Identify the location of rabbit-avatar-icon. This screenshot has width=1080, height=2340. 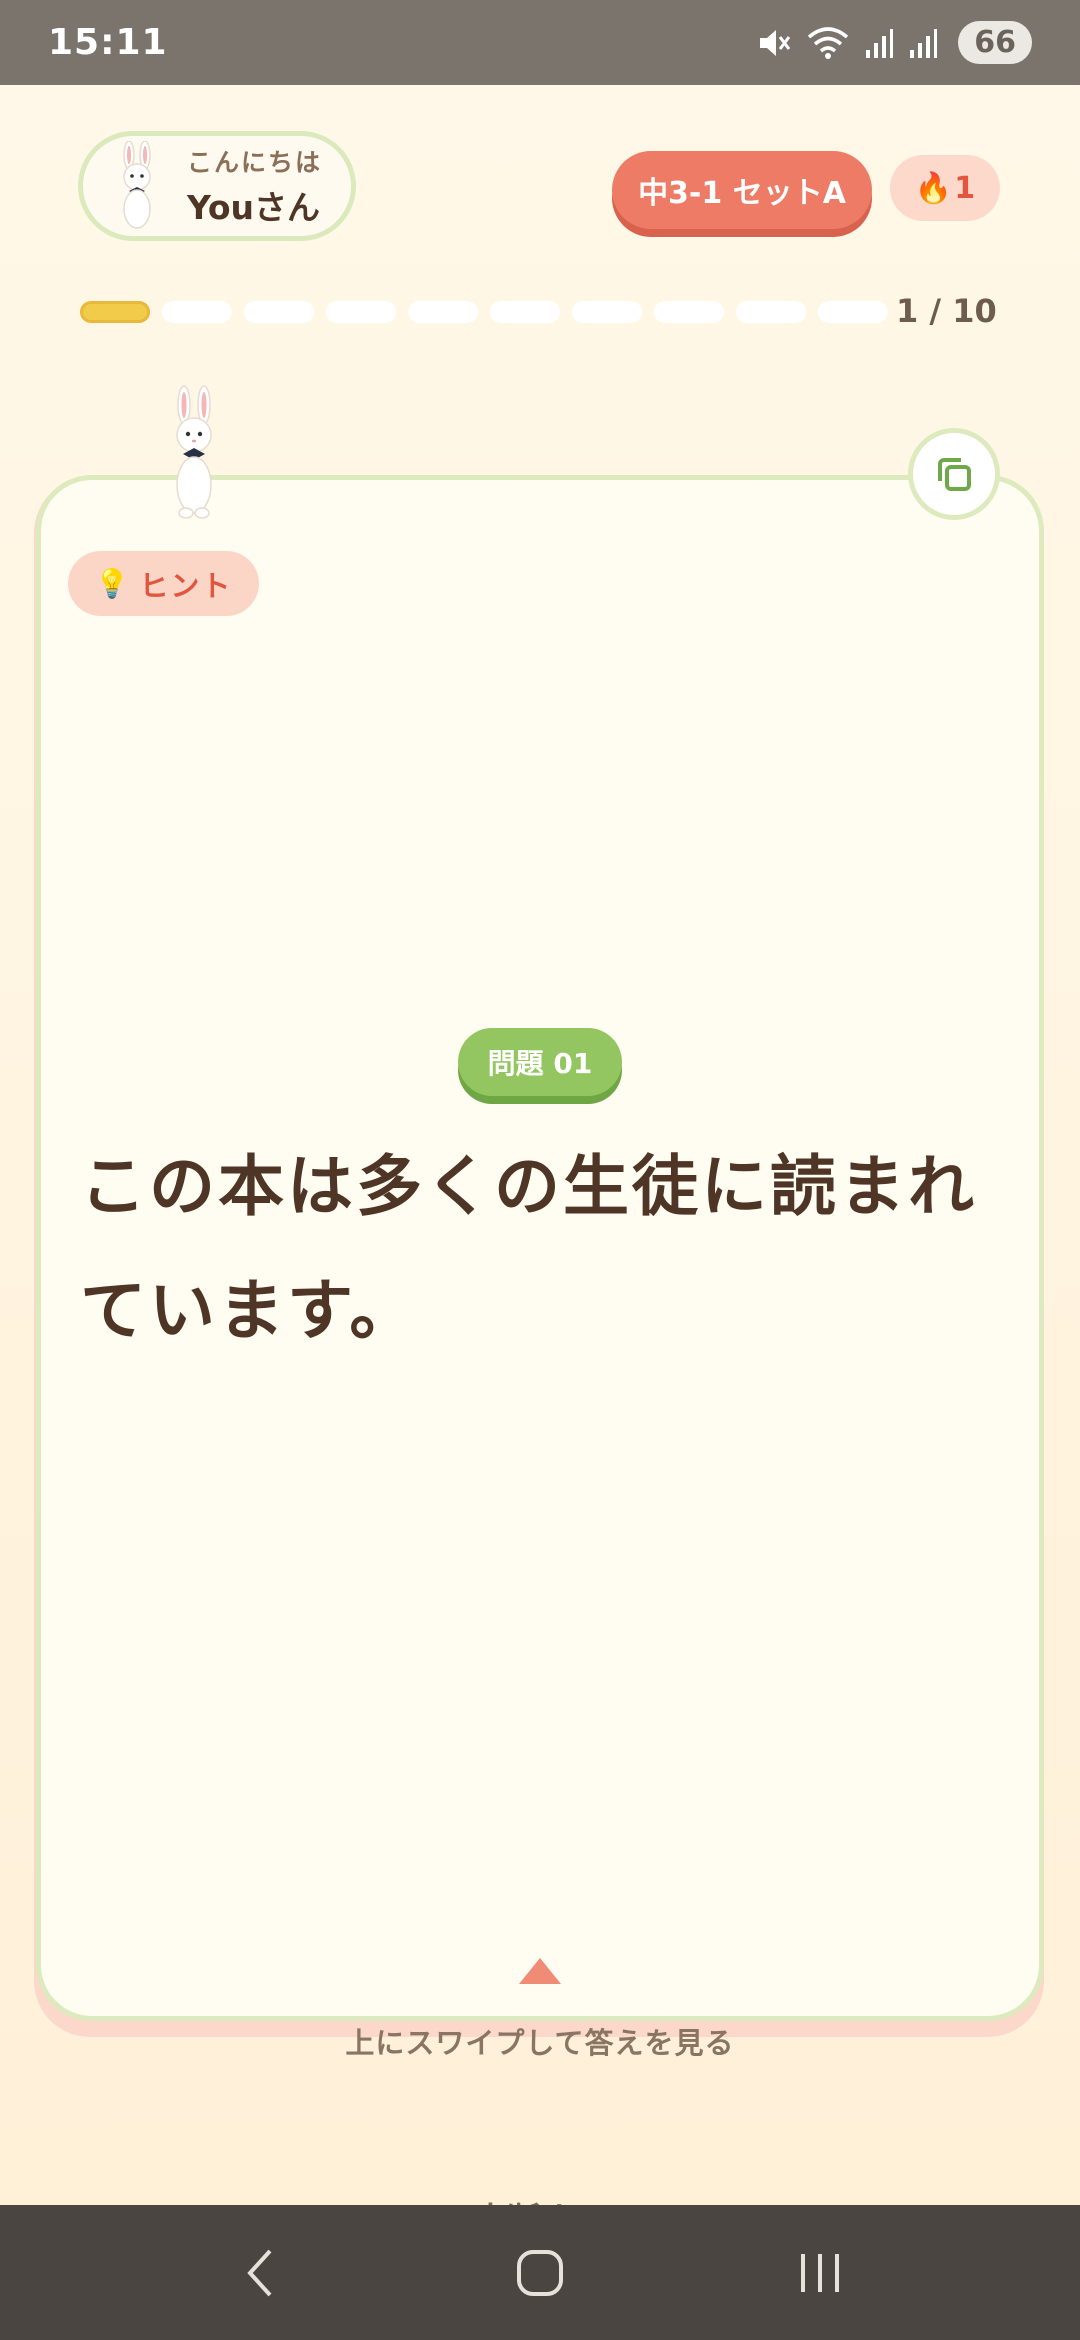
(137, 185).